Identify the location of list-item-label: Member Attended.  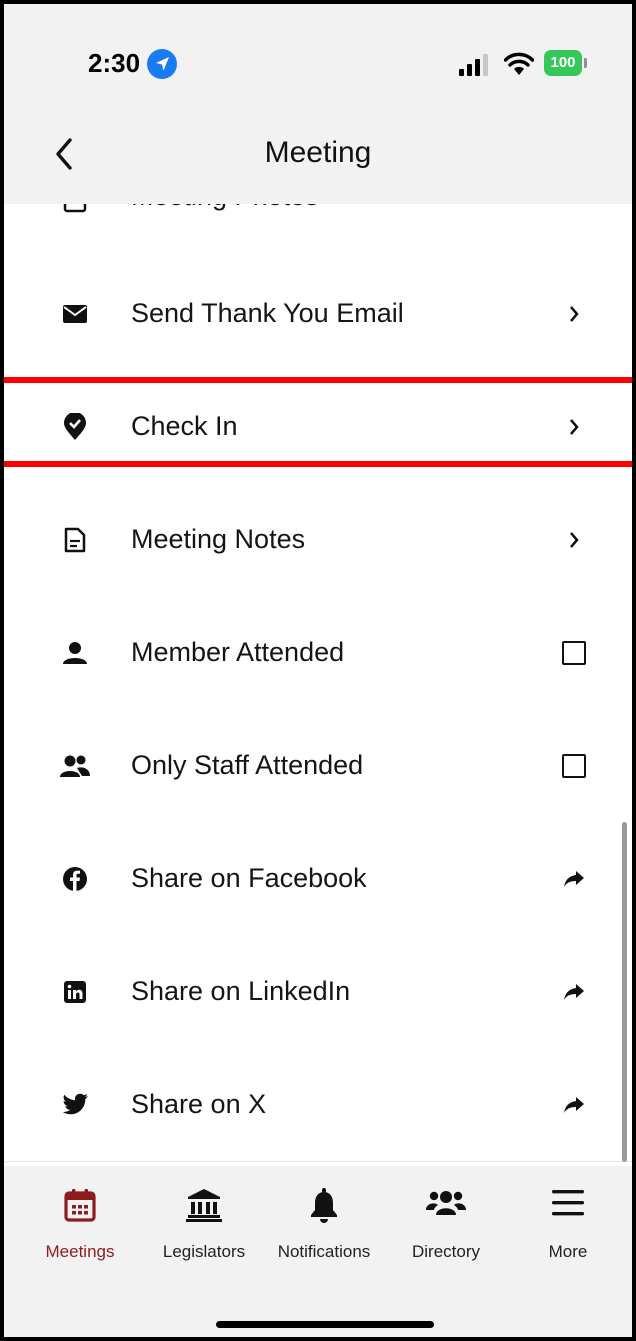
(238, 652).